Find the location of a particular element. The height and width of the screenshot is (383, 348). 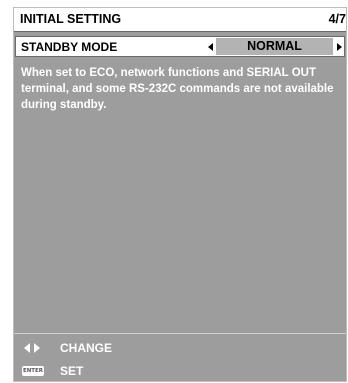

standby-mode-value-box: NORMAL is located at coordinates (274, 46).